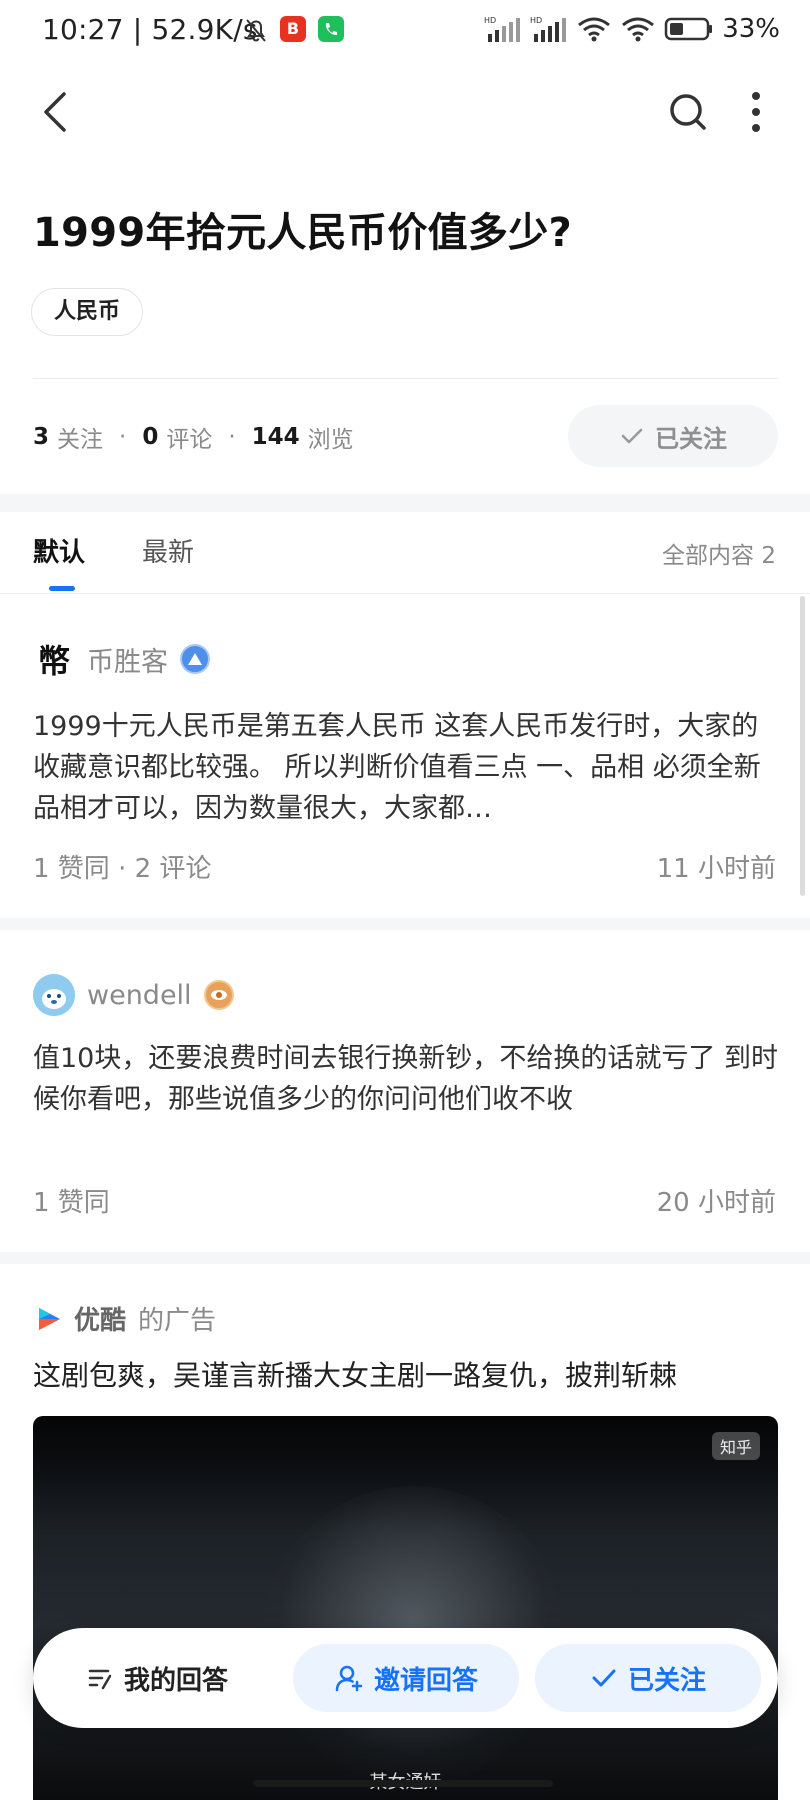 This screenshot has width=810, height=1800. I want to click on sort-tabs: 默认 最新 全部内容 2, so click(405, 553).